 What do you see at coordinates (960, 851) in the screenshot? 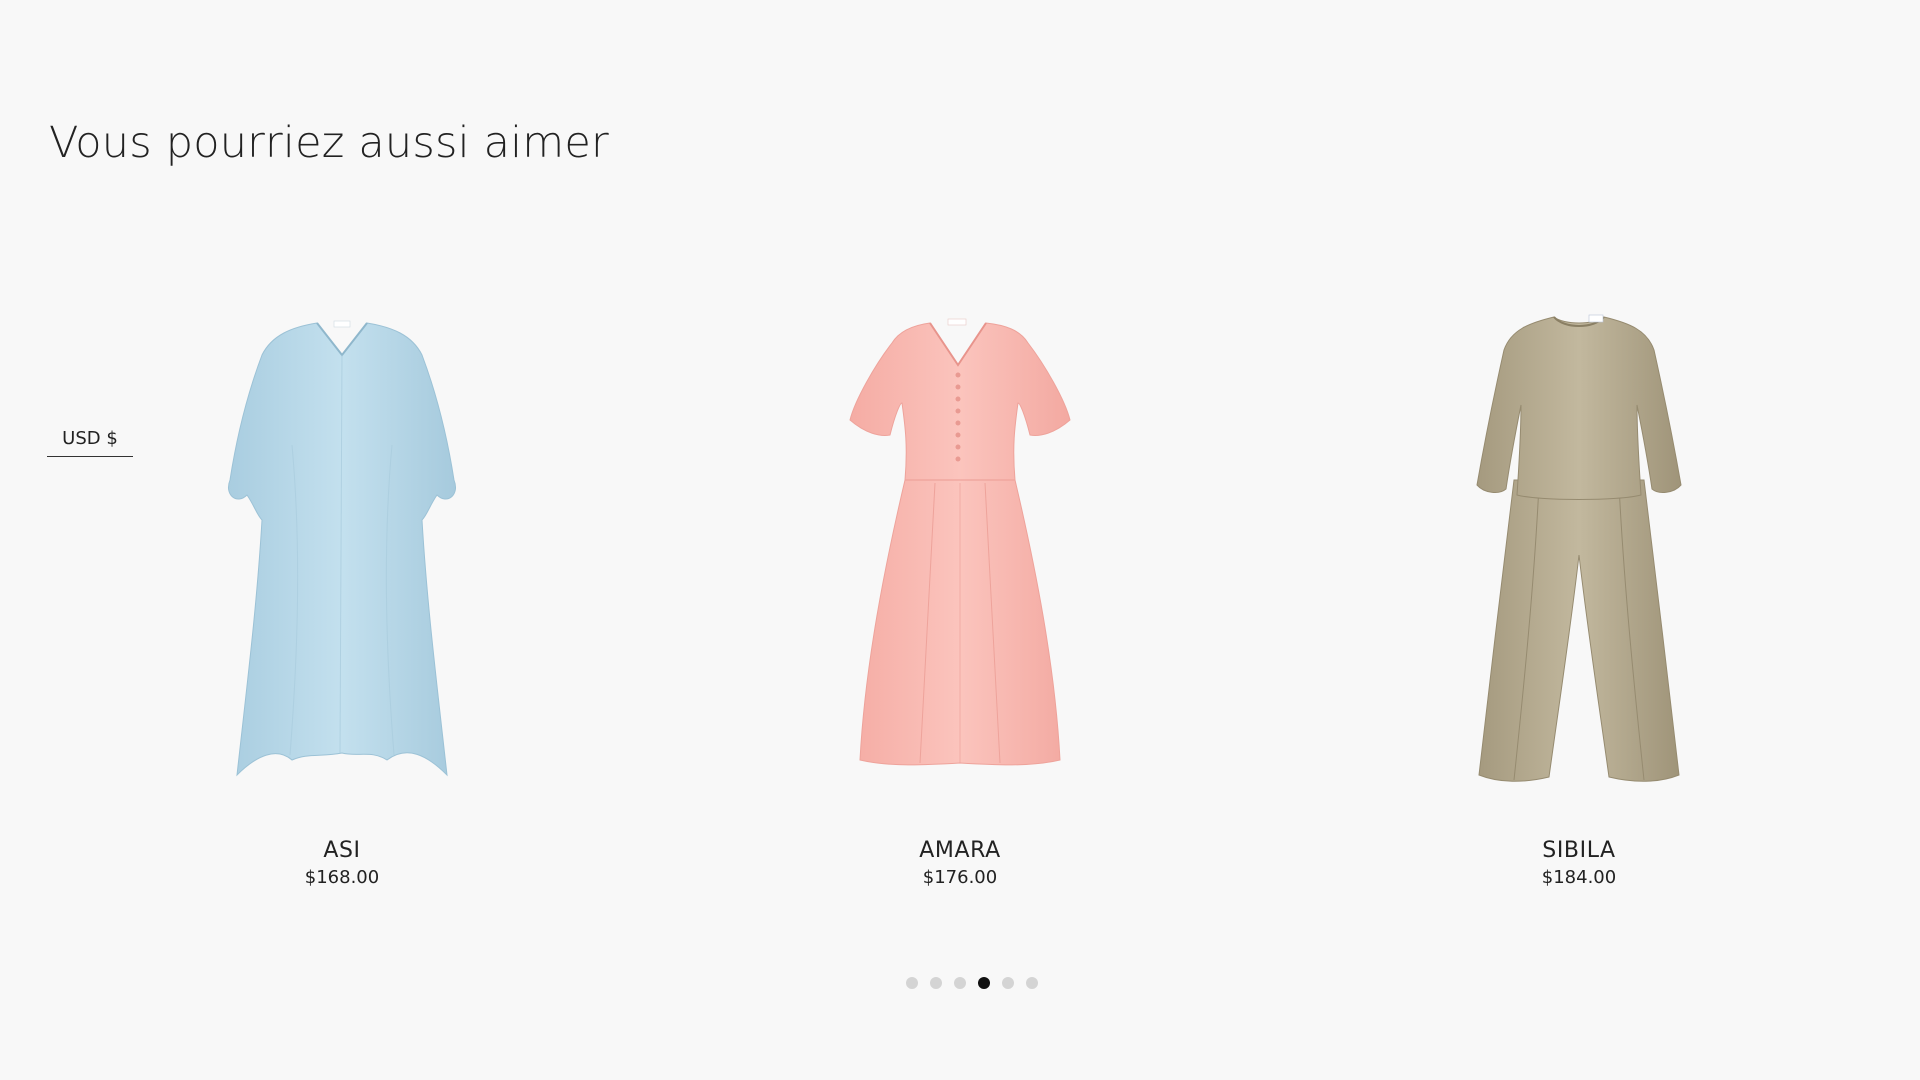
I see `product-name: AMARA` at bounding box center [960, 851].